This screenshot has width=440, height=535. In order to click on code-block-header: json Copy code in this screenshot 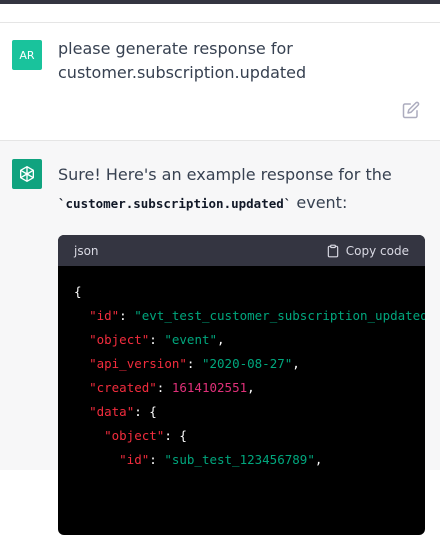, I will do `click(241, 250)`.